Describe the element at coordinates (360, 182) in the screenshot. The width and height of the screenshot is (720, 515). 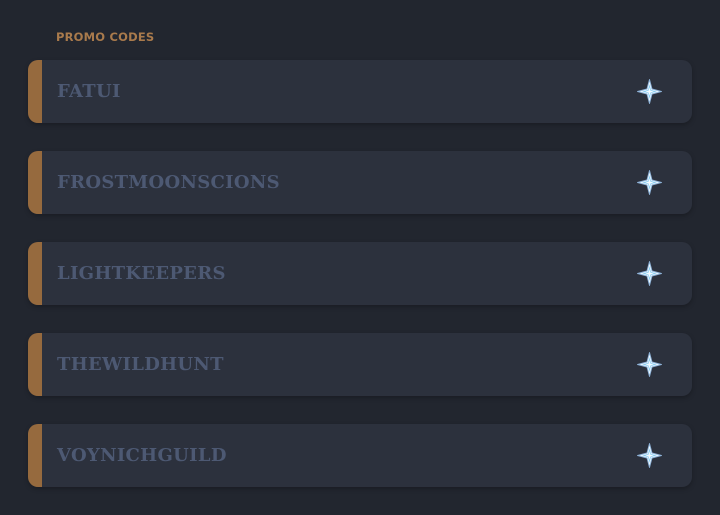
I see `promo-code-card: FROSTMOONSCIONS` at that location.